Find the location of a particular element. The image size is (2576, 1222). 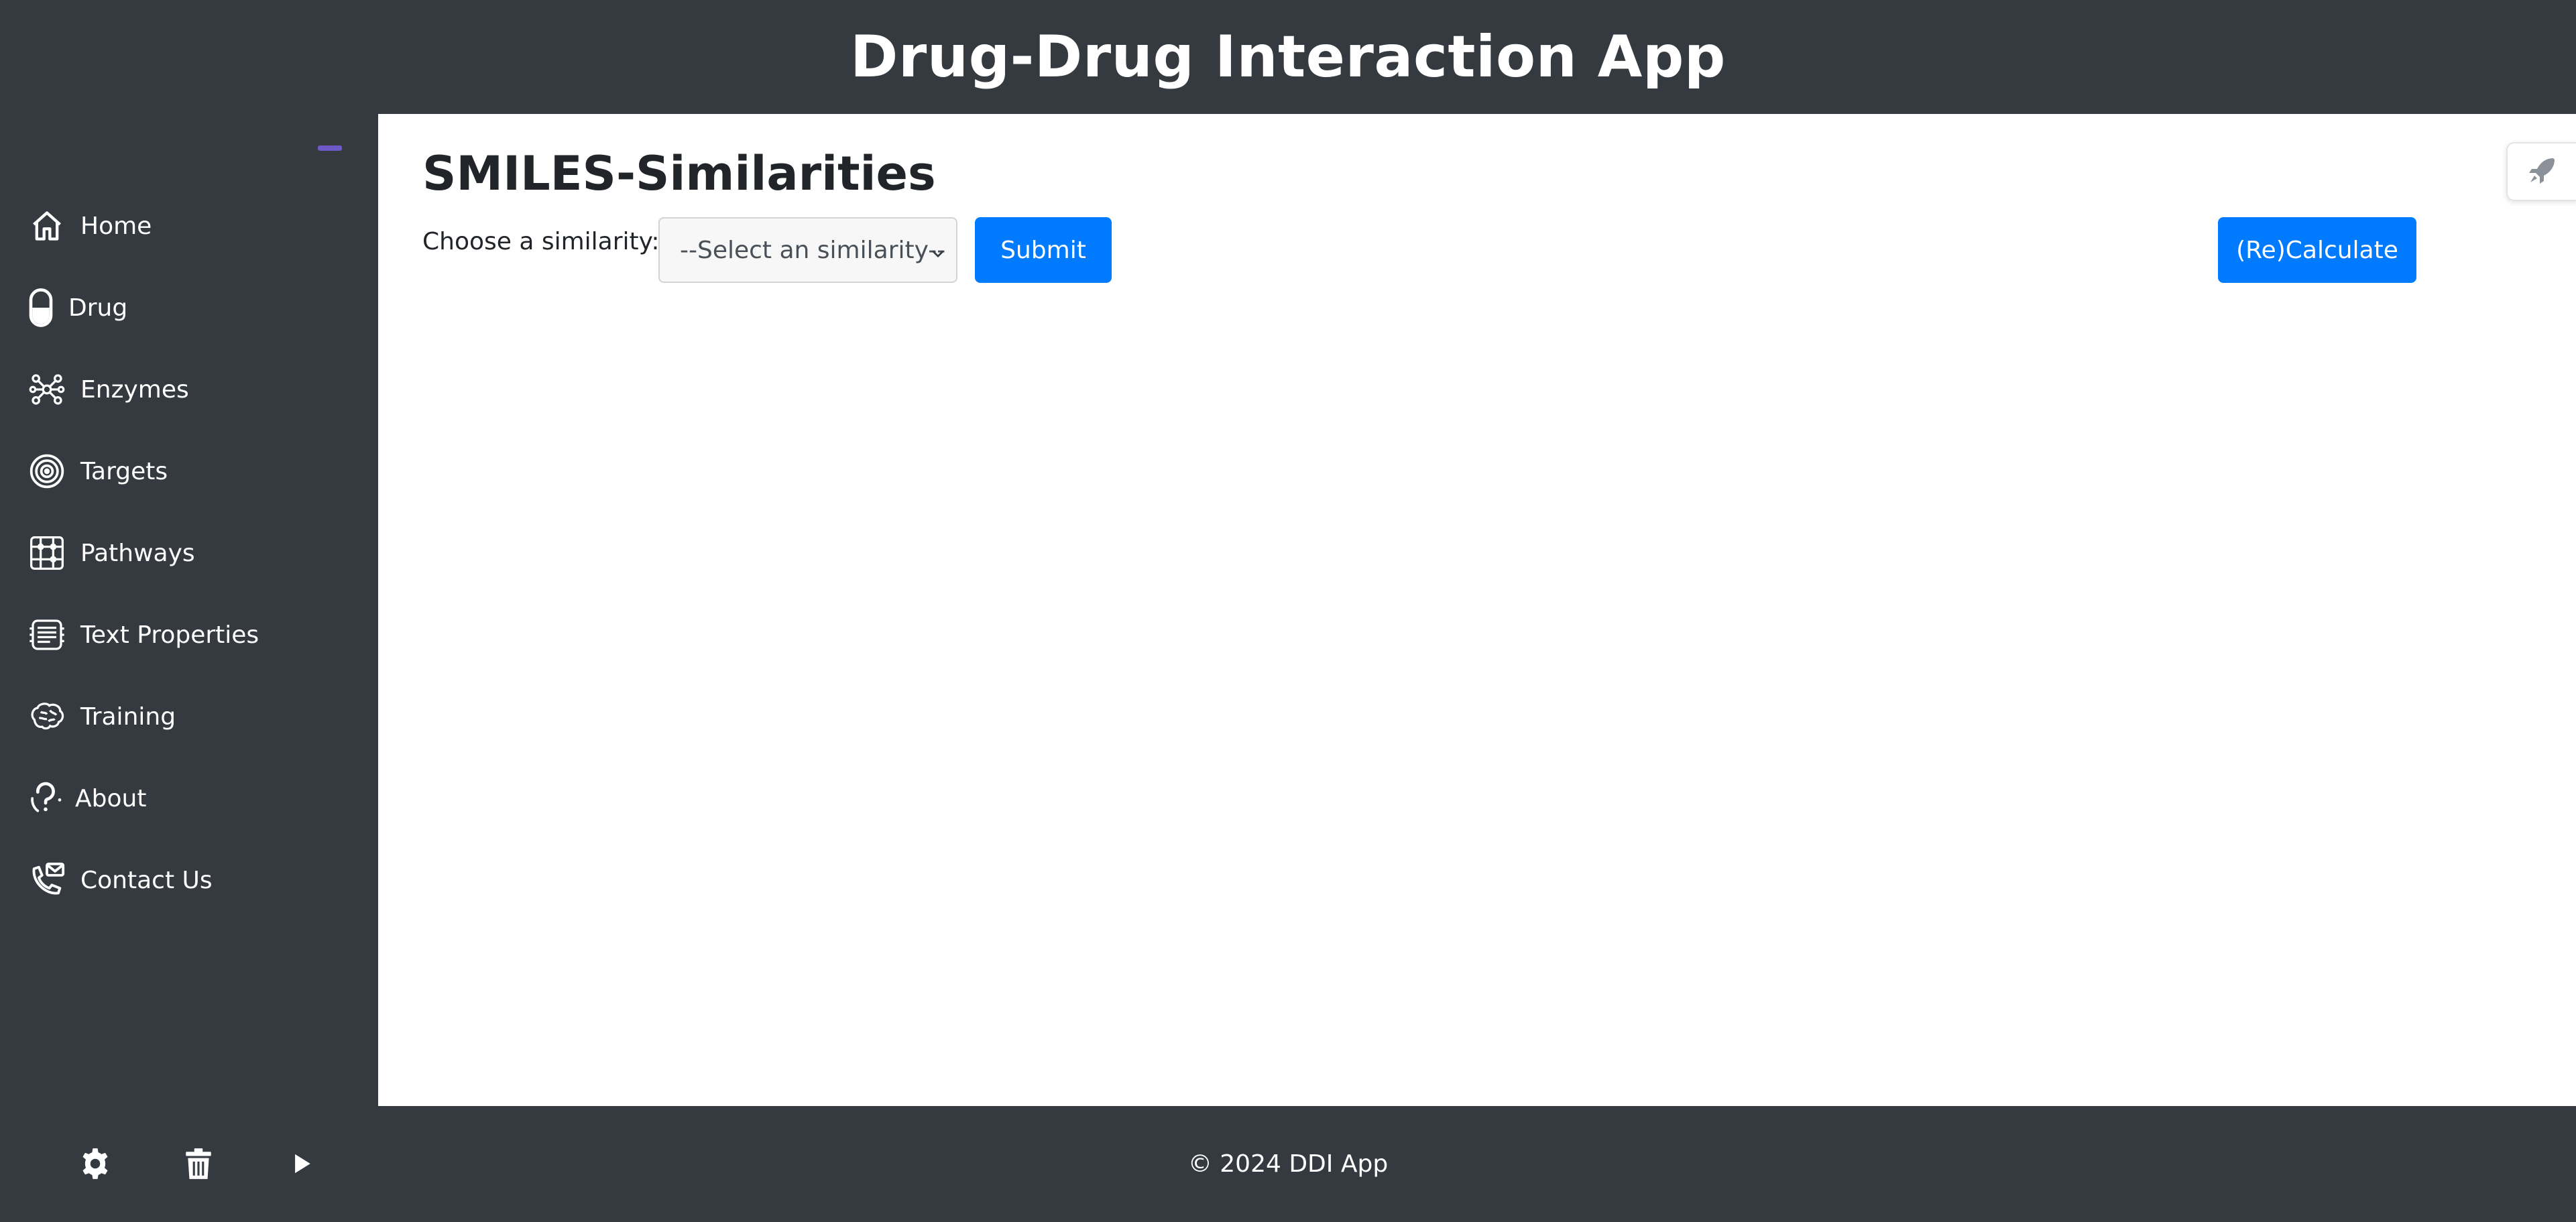

sidebar-item-targets: Targets is located at coordinates (97, 471).